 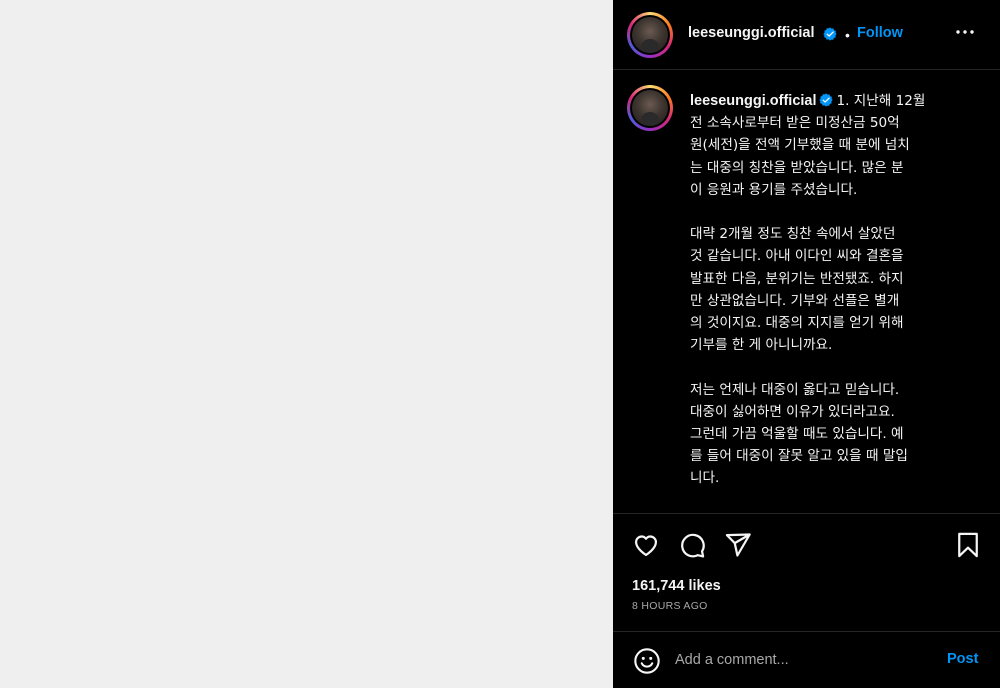 What do you see at coordinates (738, 545) in the screenshot?
I see `paper-plane-icon` at bounding box center [738, 545].